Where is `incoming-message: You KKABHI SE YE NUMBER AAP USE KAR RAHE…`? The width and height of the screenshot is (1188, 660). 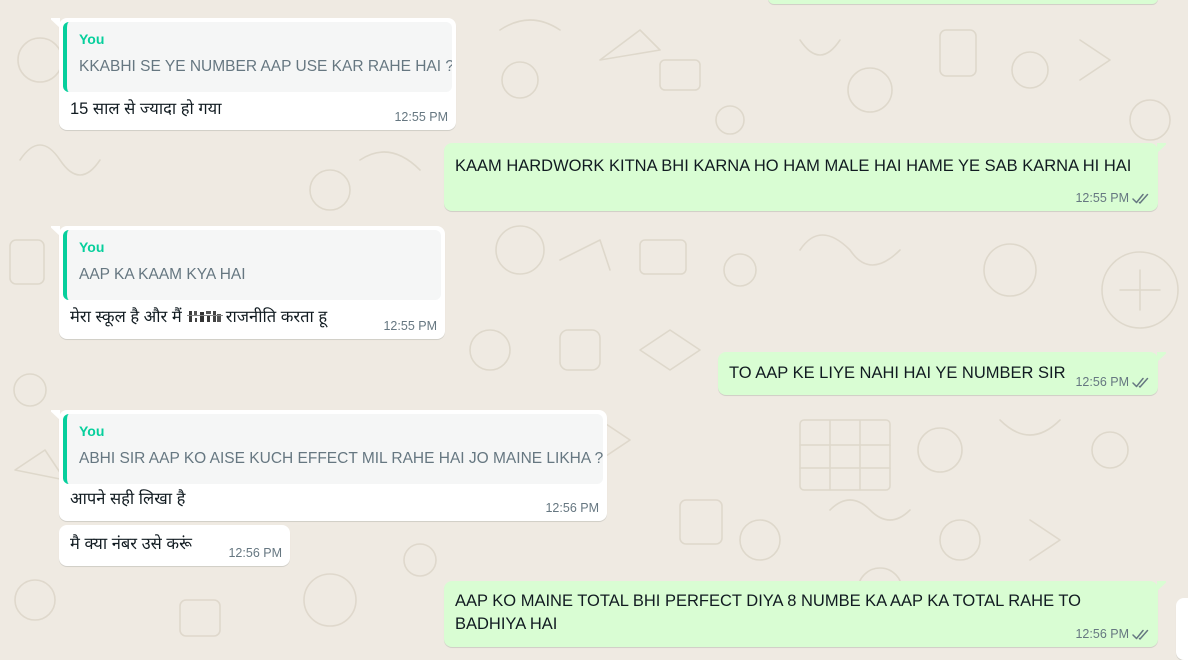 incoming-message: You KKABHI SE YE NUMBER AAP USE KAR RAHE… is located at coordinates (253, 74).